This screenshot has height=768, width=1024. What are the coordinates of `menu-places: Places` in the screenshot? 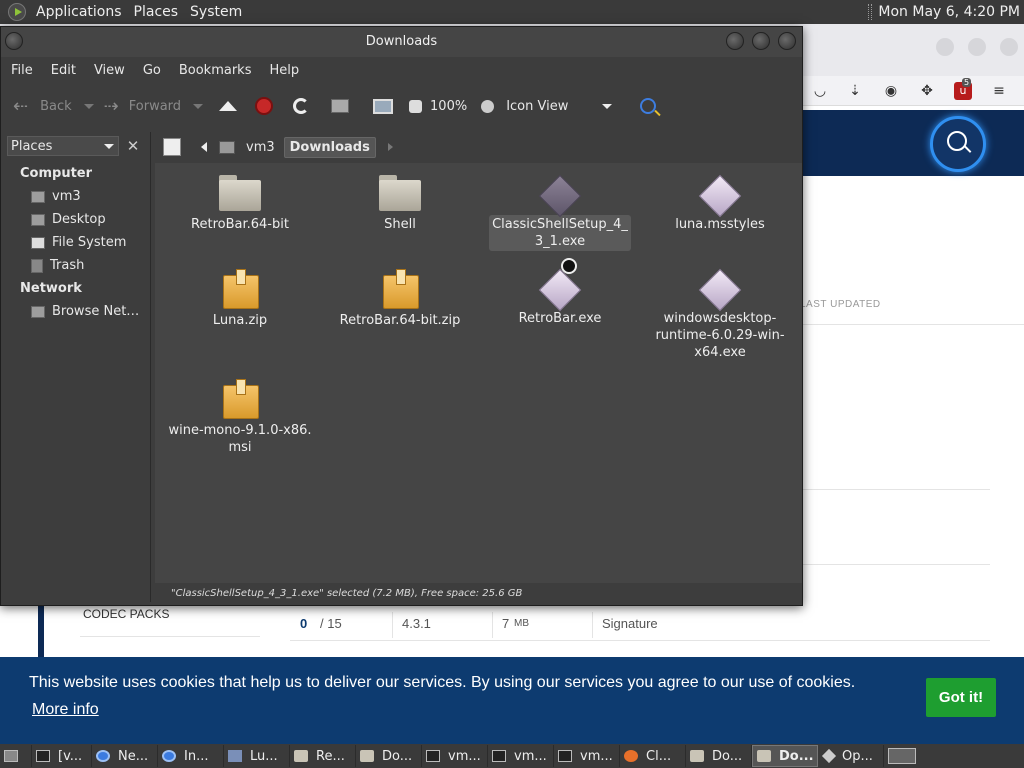 It's located at (156, 12).